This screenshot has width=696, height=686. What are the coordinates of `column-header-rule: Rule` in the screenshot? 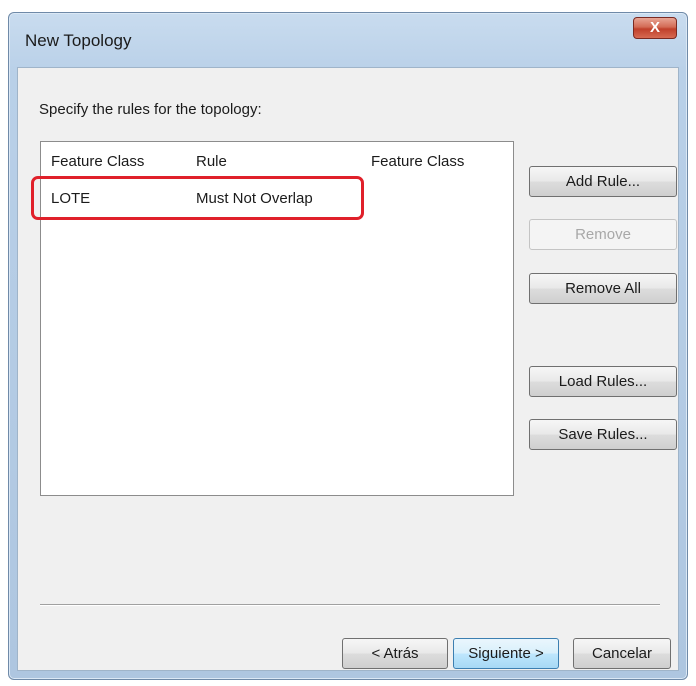 It's located at (211, 161).